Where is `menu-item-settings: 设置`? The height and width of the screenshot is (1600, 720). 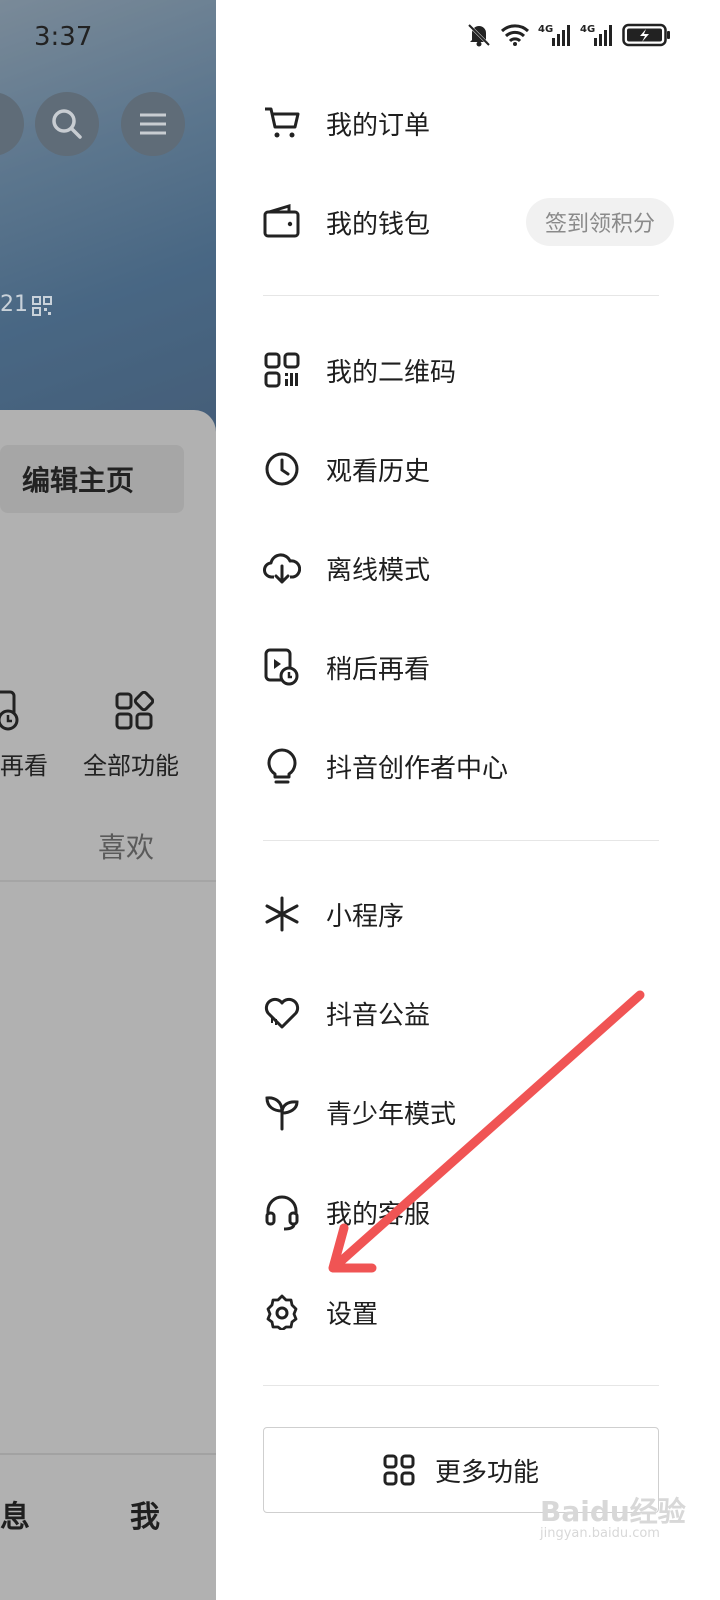 menu-item-settings: 设置 is located at coordinates (473, 1312).